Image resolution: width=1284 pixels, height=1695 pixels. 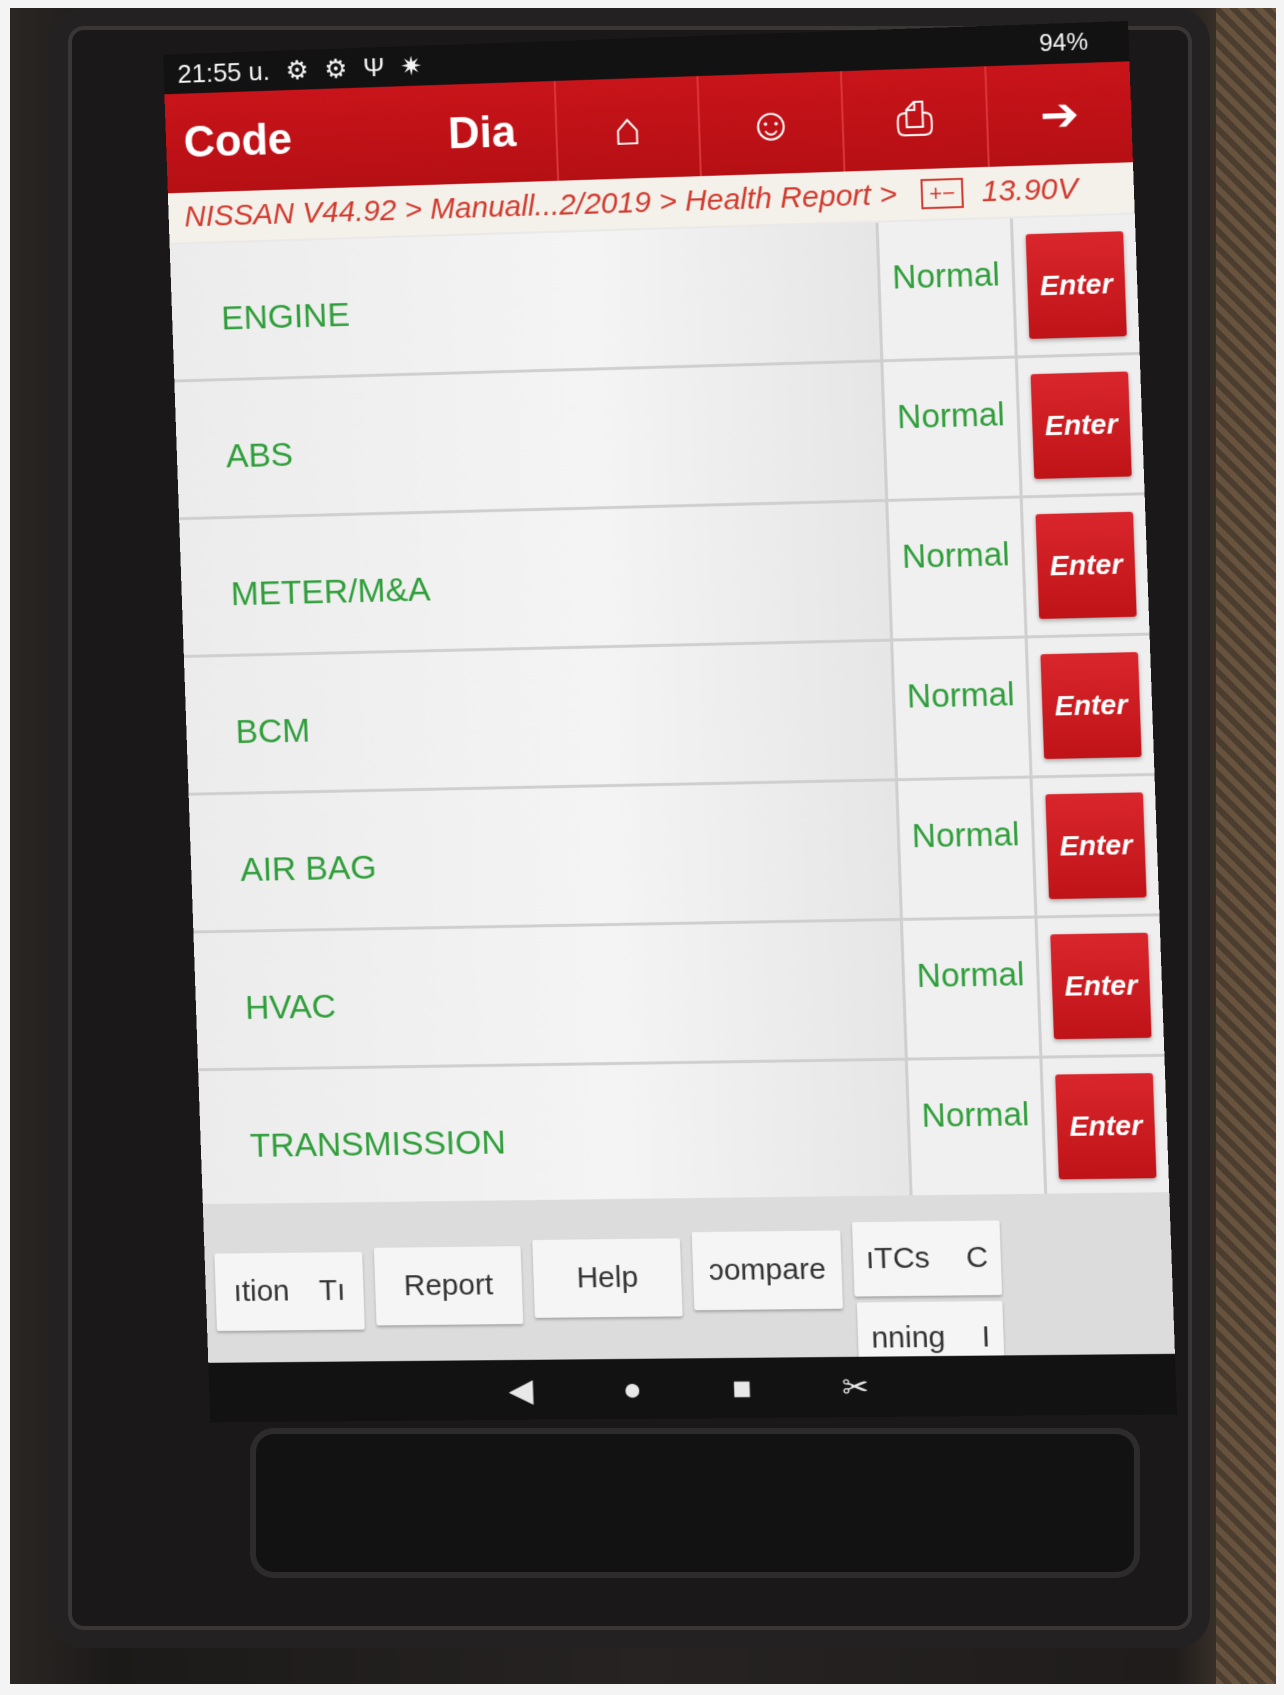 I want to click on list-item: ENGINE Normal Enter, so click(x=654, y=298).